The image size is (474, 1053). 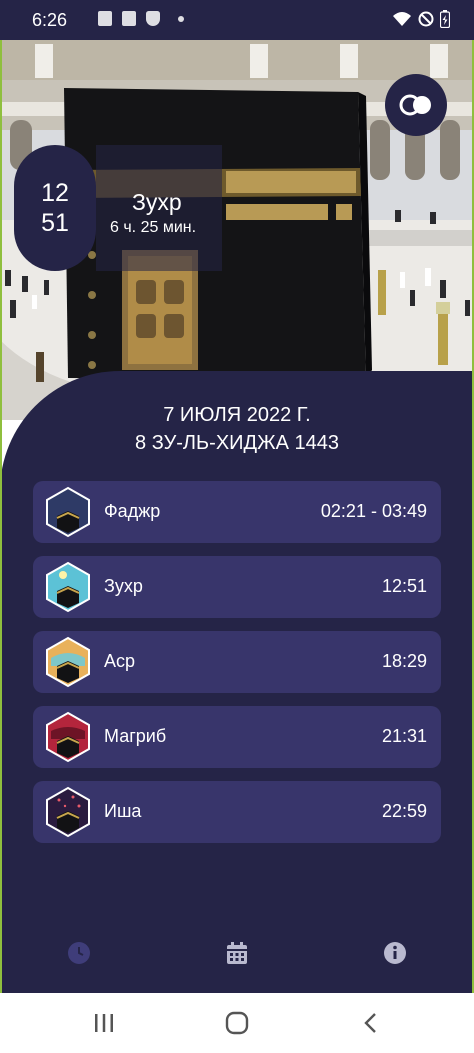 I want to click on system-navigation-bar, so click(x=237, y=1023).